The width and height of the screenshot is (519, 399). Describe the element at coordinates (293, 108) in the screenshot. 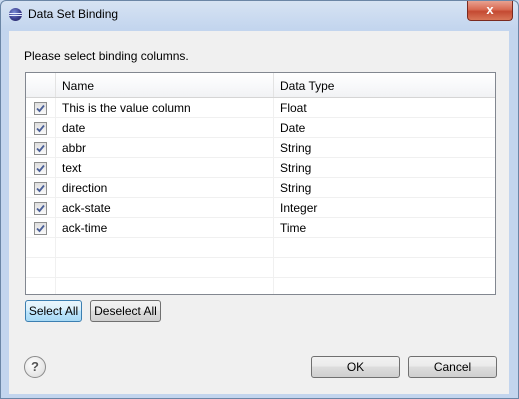

I see `column-data-type: Float` at that location.